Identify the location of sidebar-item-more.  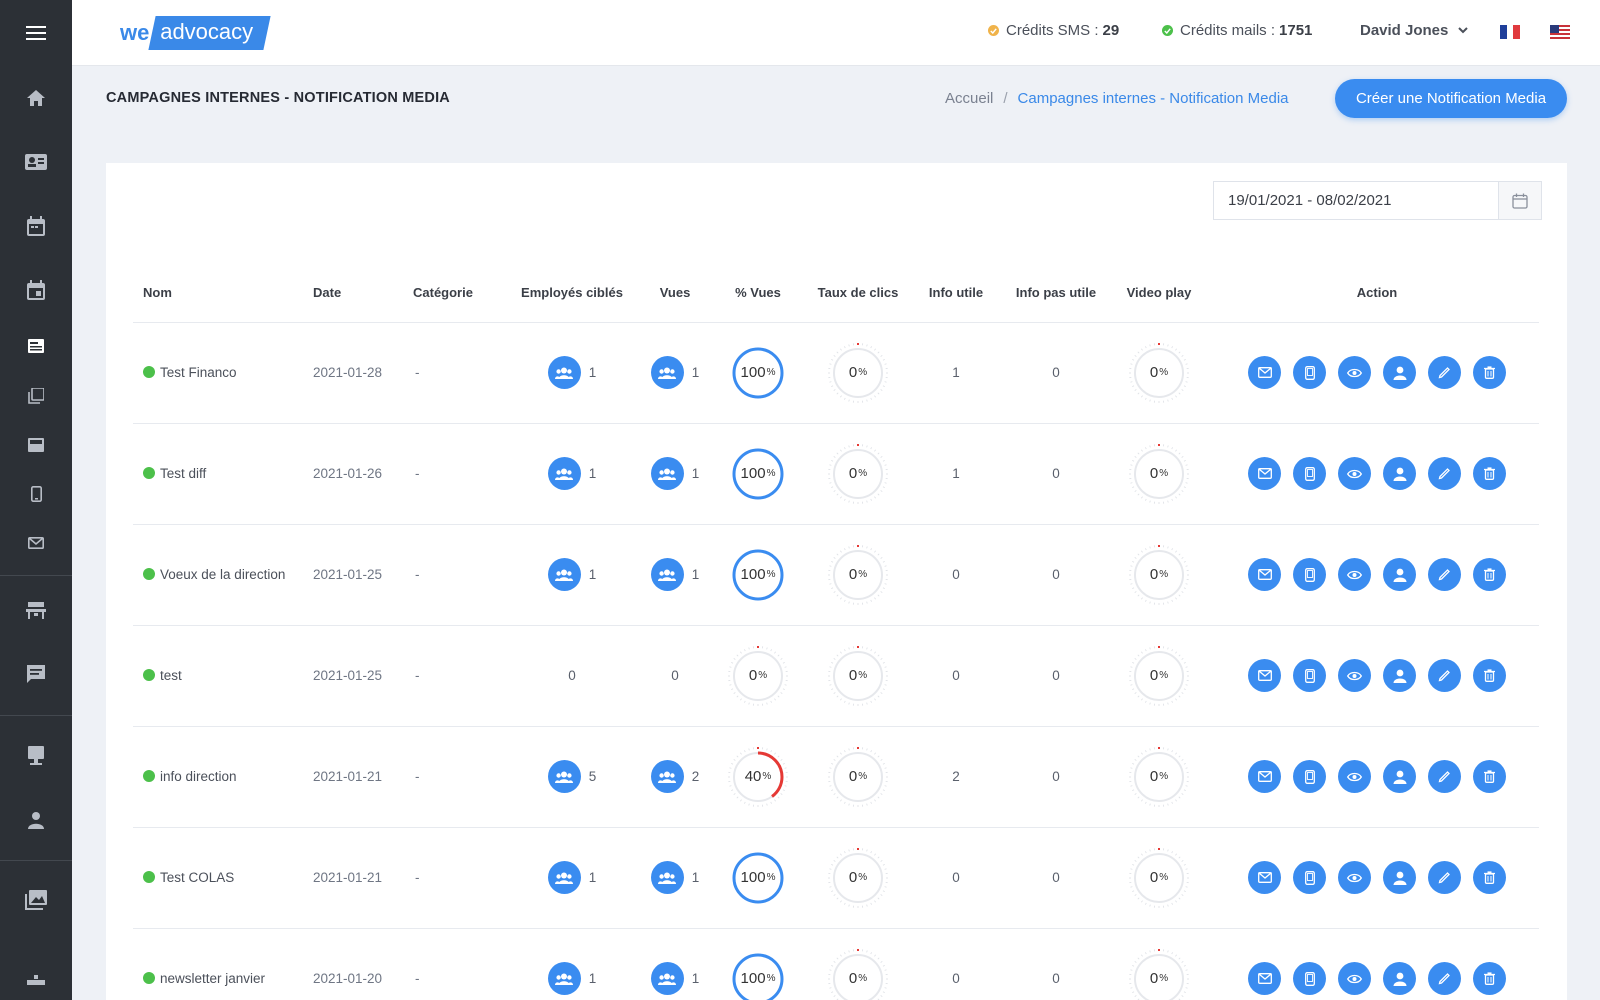
(36, 980).